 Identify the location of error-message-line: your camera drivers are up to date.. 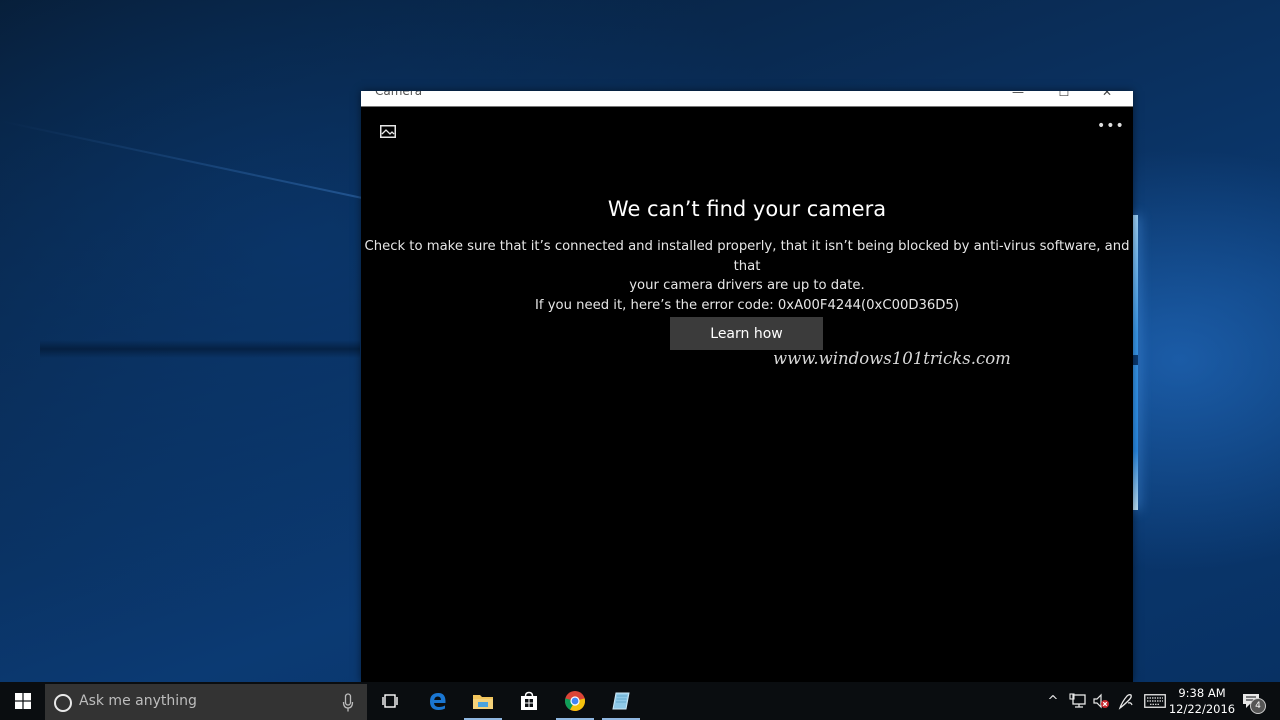
(747, 285).